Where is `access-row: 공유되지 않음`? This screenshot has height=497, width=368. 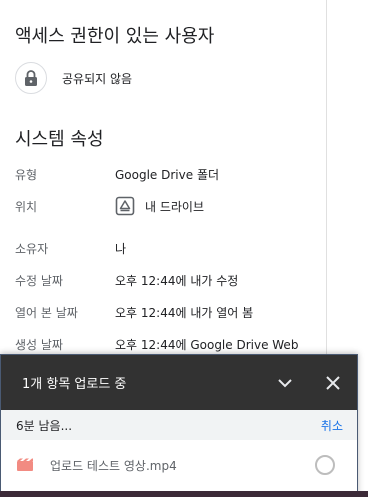
access-row: 공유되지 않음 is located at coordinates (73, 78).